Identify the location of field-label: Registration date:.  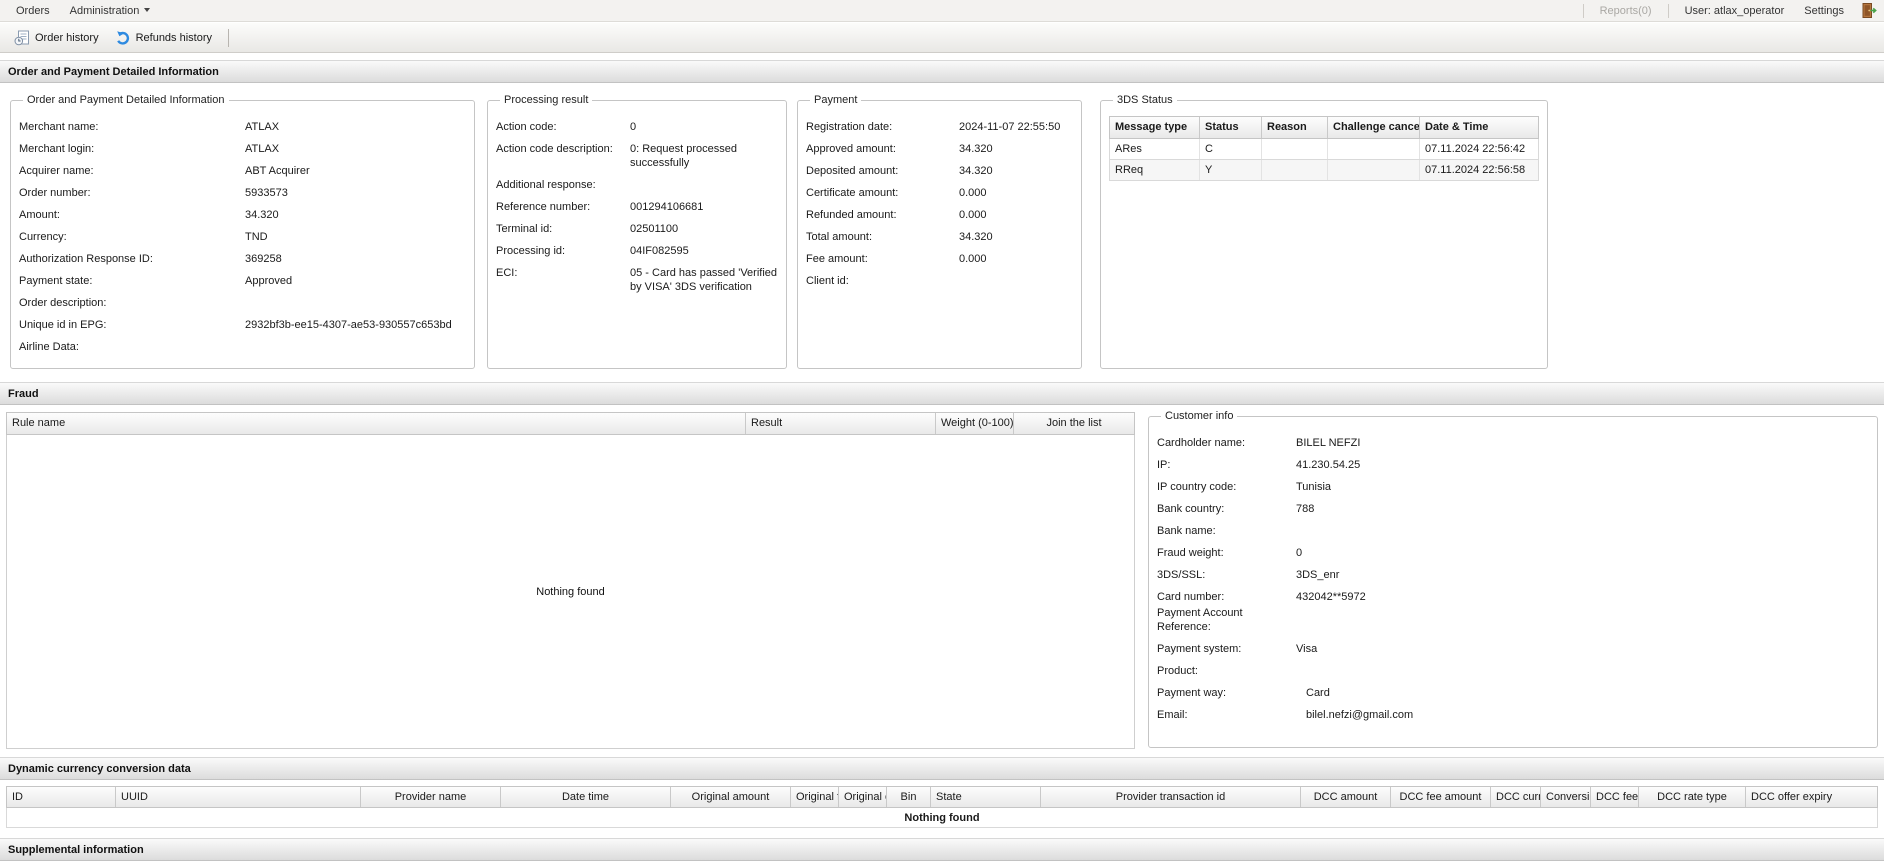
(849, 127).